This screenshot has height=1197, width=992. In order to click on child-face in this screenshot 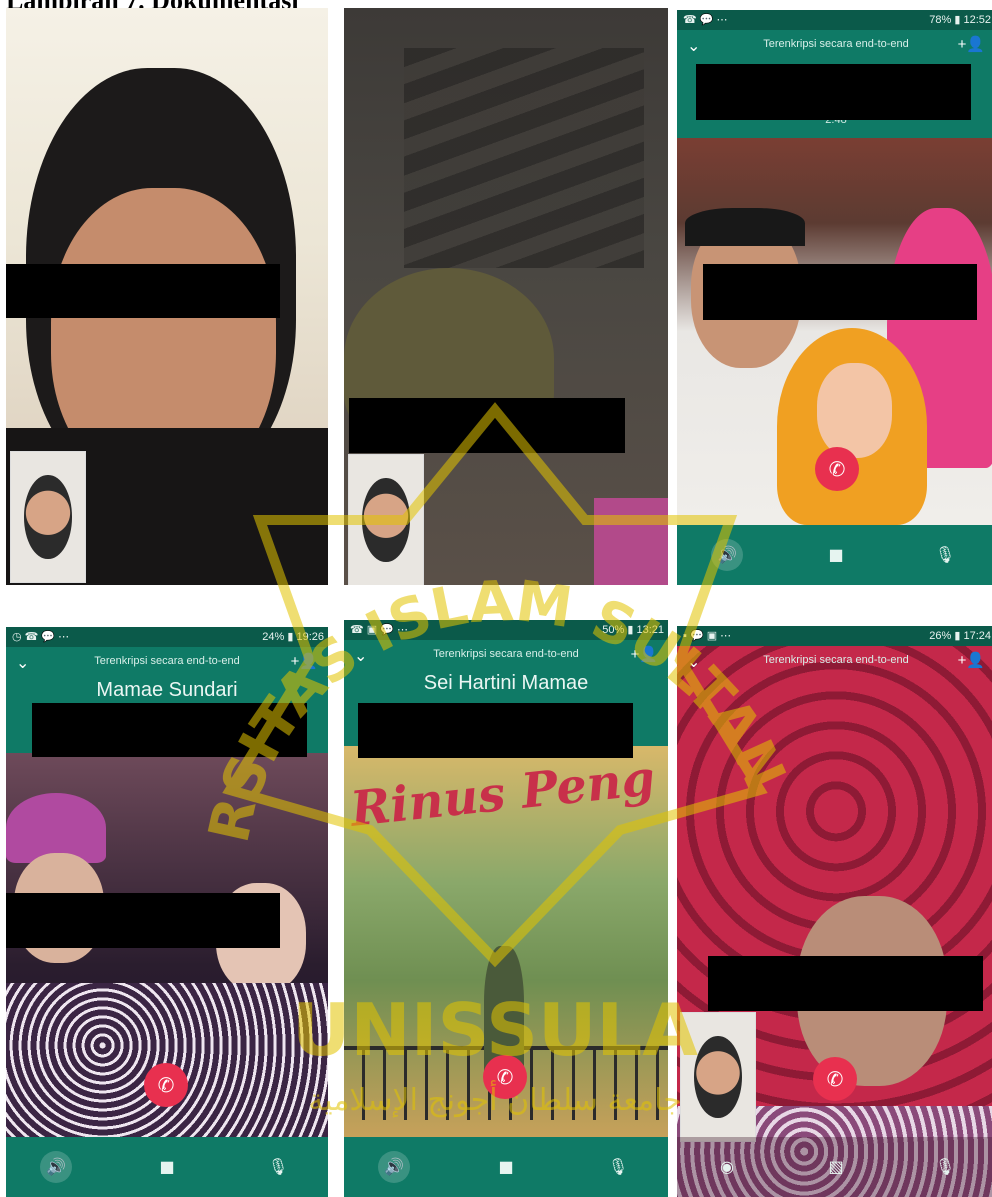, I will do `click(854, 410)`.